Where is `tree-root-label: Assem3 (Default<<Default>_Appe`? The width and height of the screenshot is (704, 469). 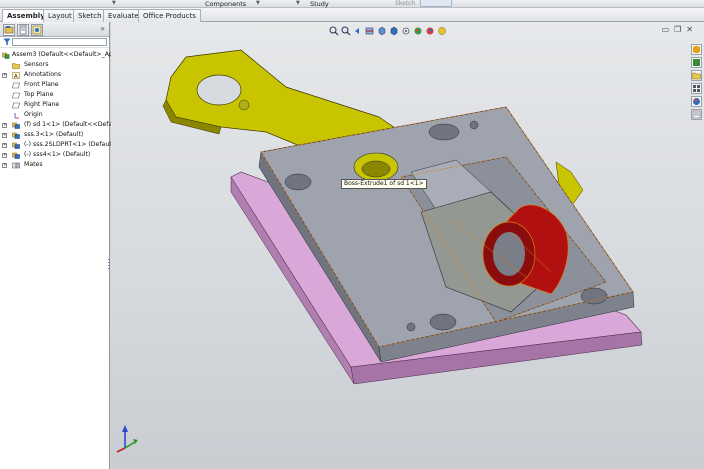 tree-root-label: Assem3 (Default<<Default>_Appe is located at coordinates (66, 54).